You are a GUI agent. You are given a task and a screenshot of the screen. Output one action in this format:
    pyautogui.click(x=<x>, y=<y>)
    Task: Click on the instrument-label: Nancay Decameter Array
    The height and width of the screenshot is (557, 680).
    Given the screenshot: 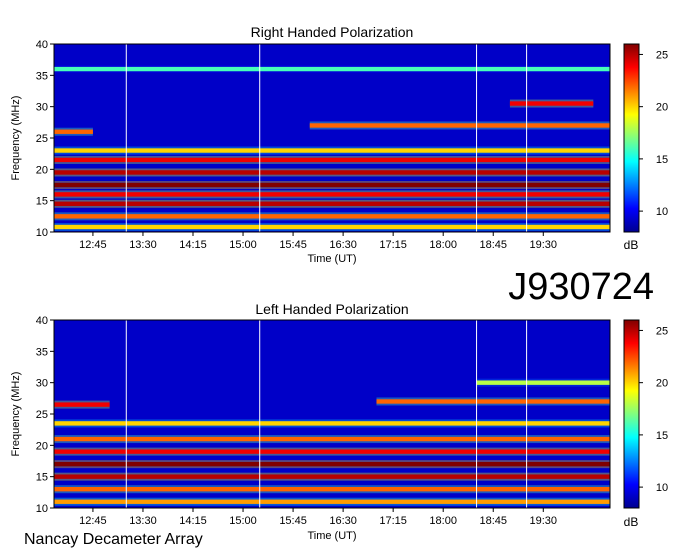 What is the action you would take?
    pyautogui.click(x=113, y=539)
    